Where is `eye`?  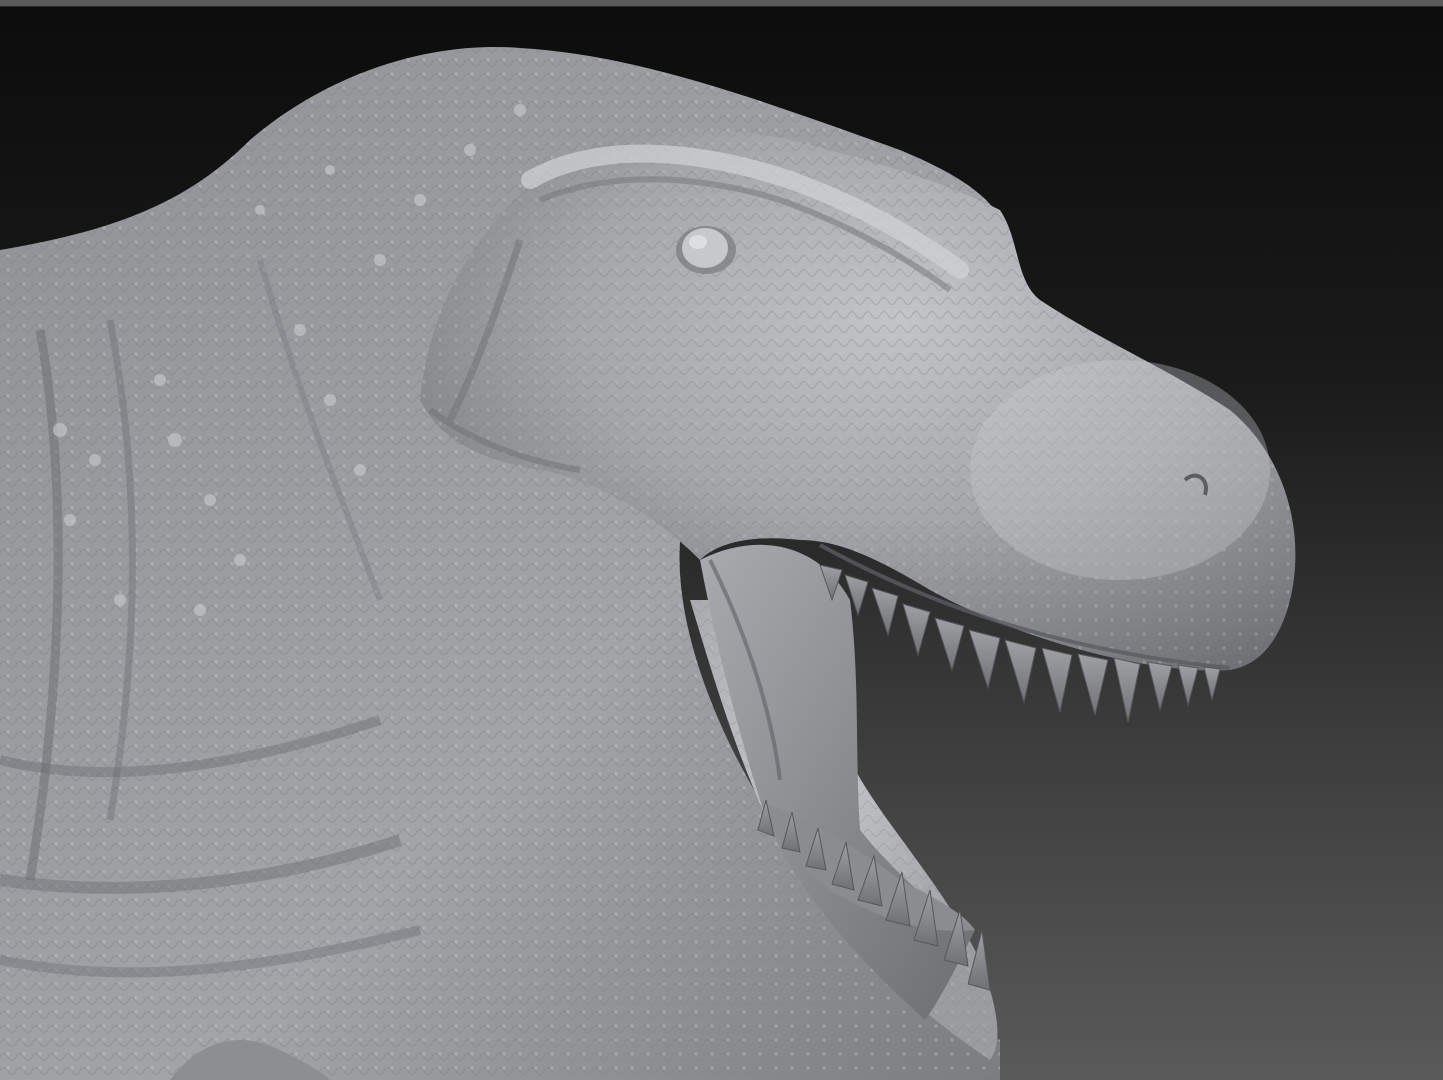
eye is located at coordinates (706, 250).